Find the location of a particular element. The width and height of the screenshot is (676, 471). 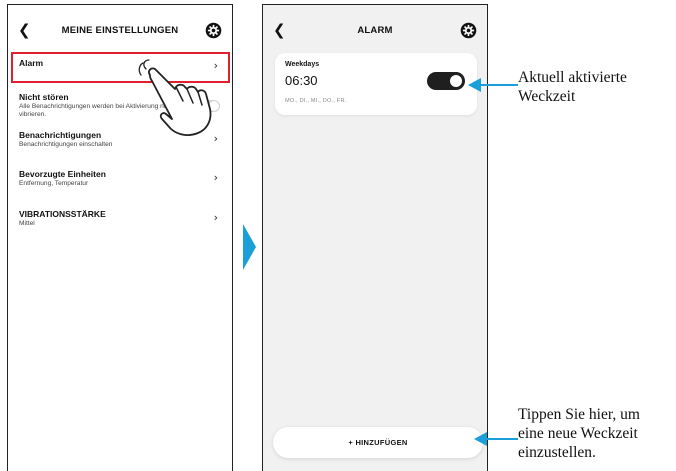

page-title: ALARM is located at coordinates (375, 30).